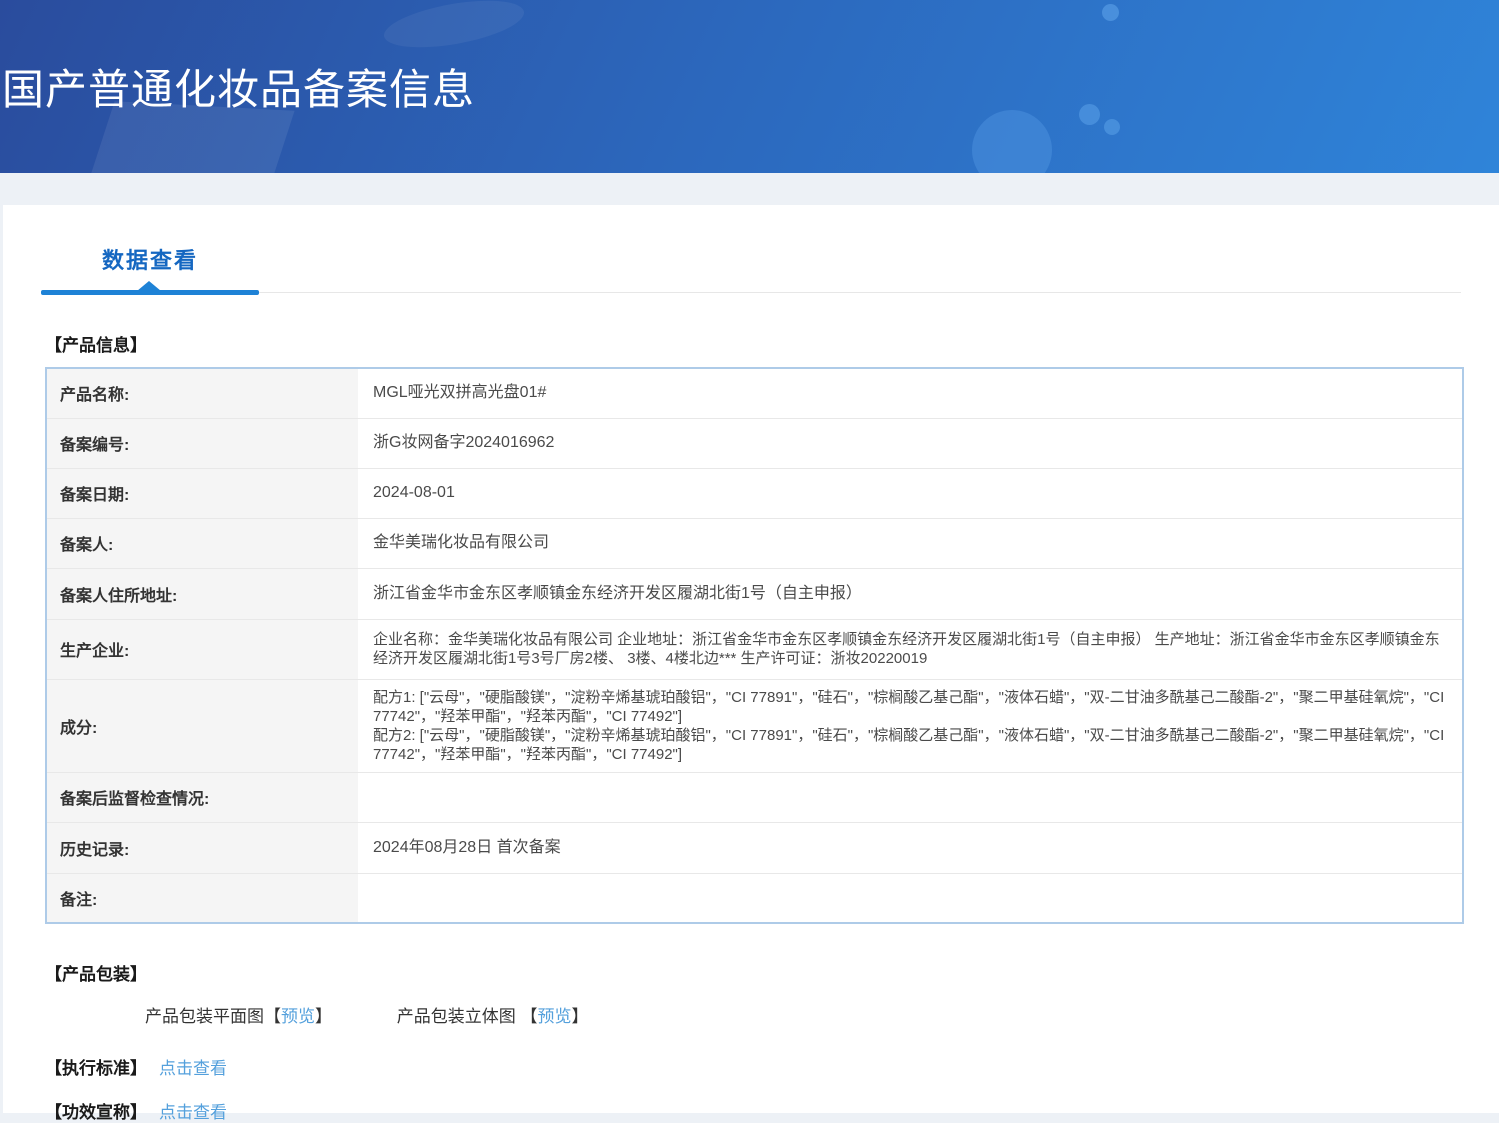 This screenshot has height=1123, width=1499. I want to click on row-label: 产品名称:, so click(202, 393).